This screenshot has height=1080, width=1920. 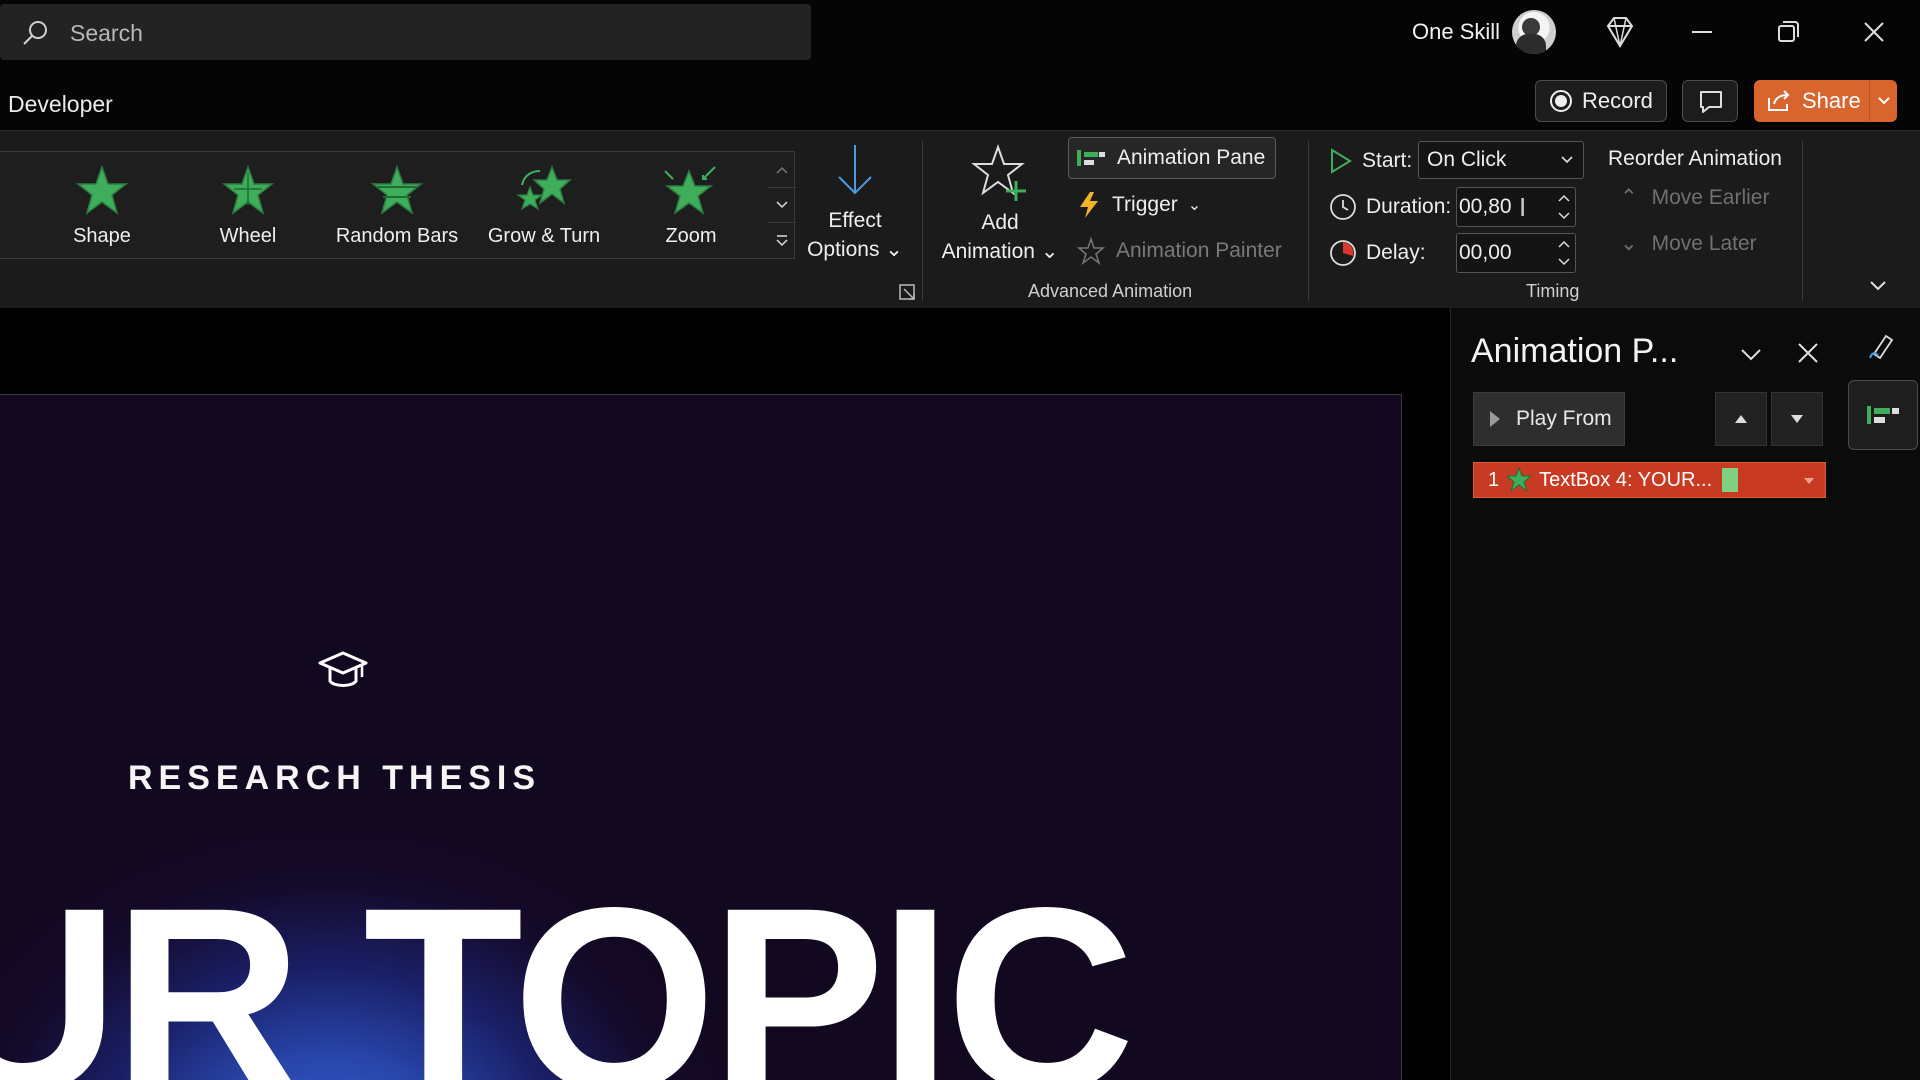 What do you see at coordinates (1788, 32) in the screenshot?
I see `restore-window-icon` at bounding box center [1788, 32].